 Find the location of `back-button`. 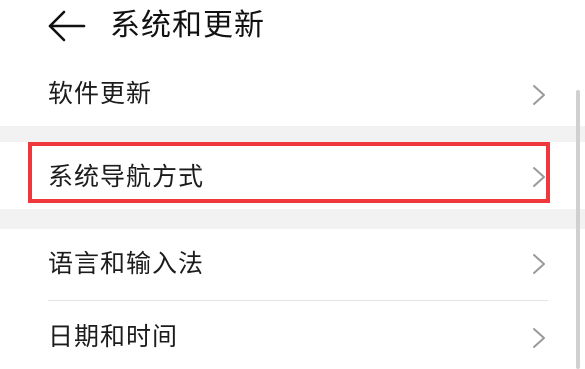

back-button is located at coordinates (66, 26).